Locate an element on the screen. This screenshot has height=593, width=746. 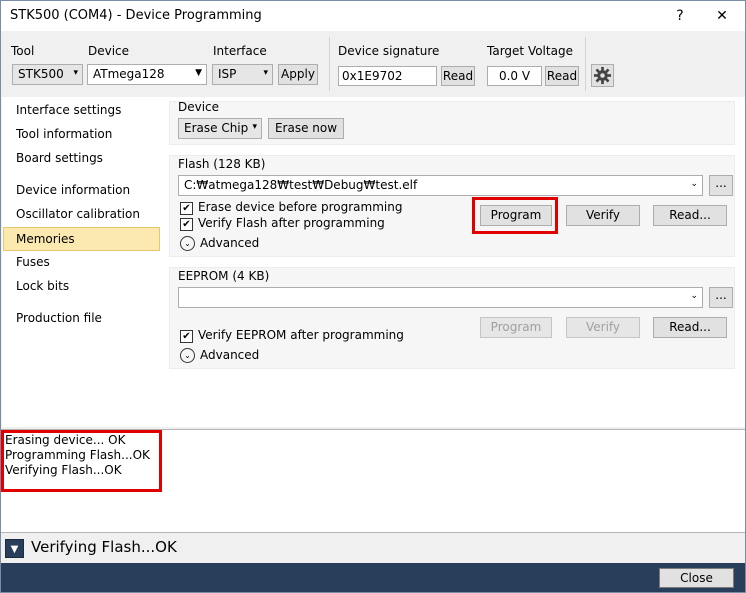
target-voltage-label: Target Voltage is located at coordinates (530, 51).